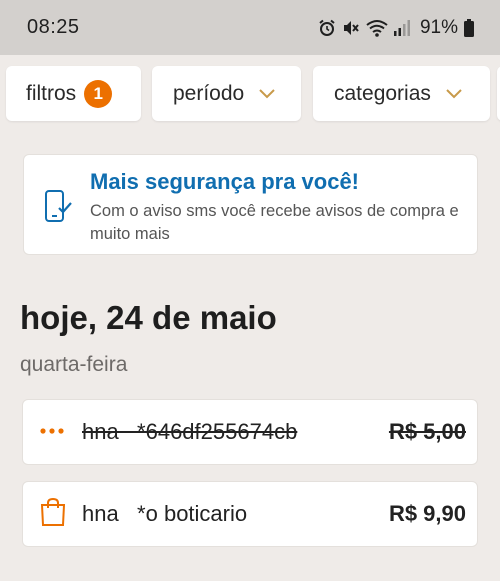 This screenshot has width=500, height=581. Describe the element at coordinates (427, 513) in the screenshot. I see `transaction-amount: R$ 9,90` at that location.